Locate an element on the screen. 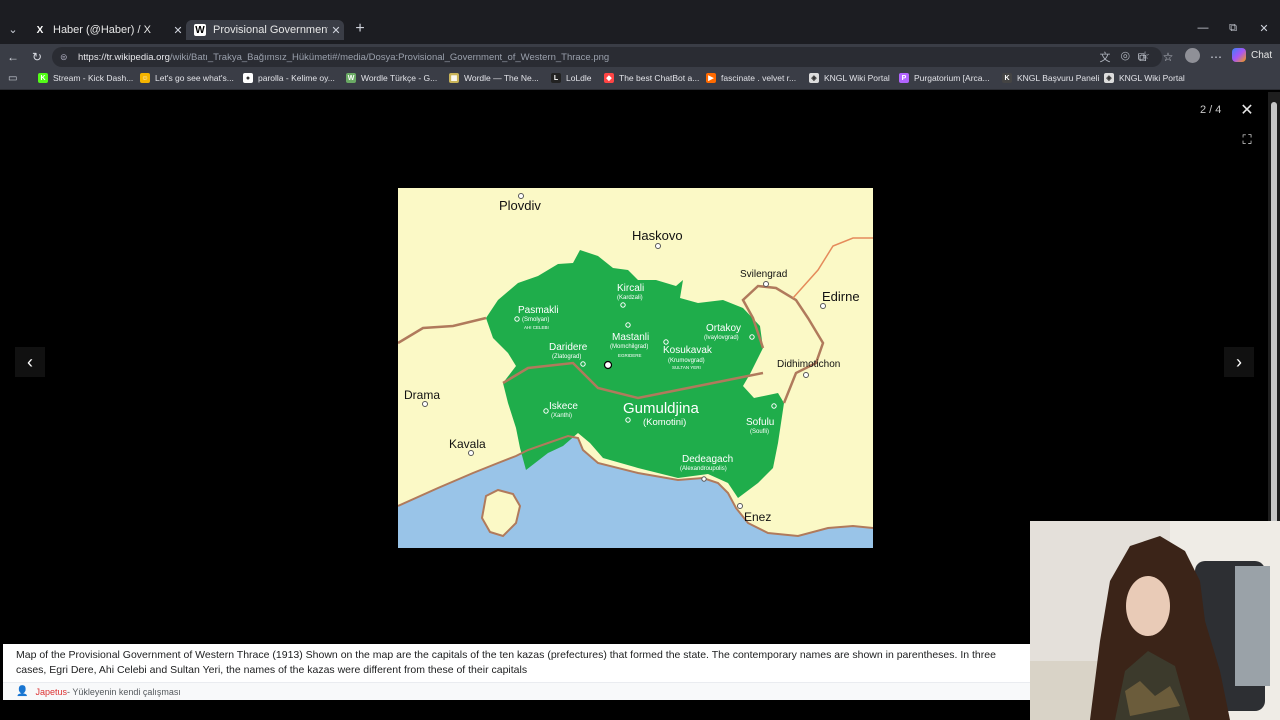 This screenshot has height=720, width=1280. tab-title: Provisional Government of Western Thrace is located at coordinates (270, 30).